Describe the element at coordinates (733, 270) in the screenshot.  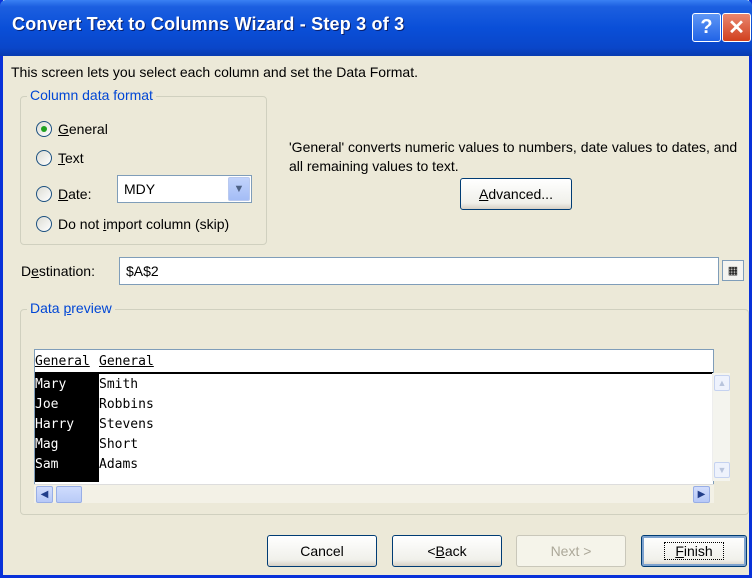
I see `range-selector-icon: ▦` at that location.